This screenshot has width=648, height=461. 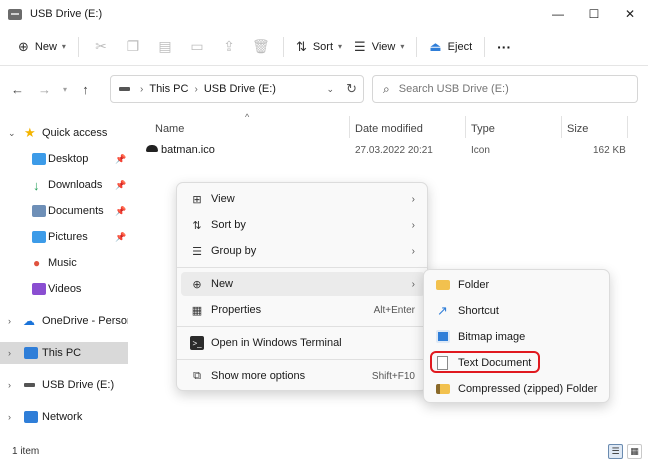 I want to click on cloud-icon: ☁, so click(x=29, y=321).